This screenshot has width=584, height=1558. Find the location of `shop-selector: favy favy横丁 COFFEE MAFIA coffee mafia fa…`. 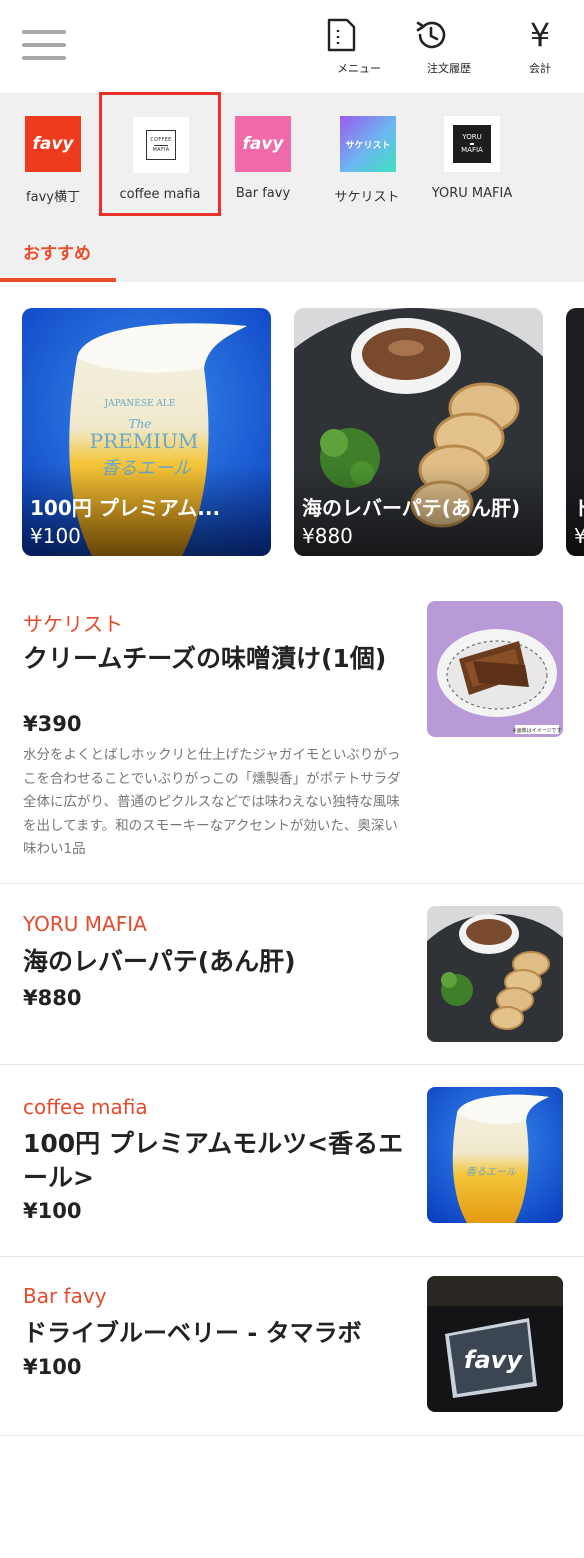

shop-selector: favy favy横丁 COFFEE MAFIA coffee mafia fa… is located at coordinates (292, 156).